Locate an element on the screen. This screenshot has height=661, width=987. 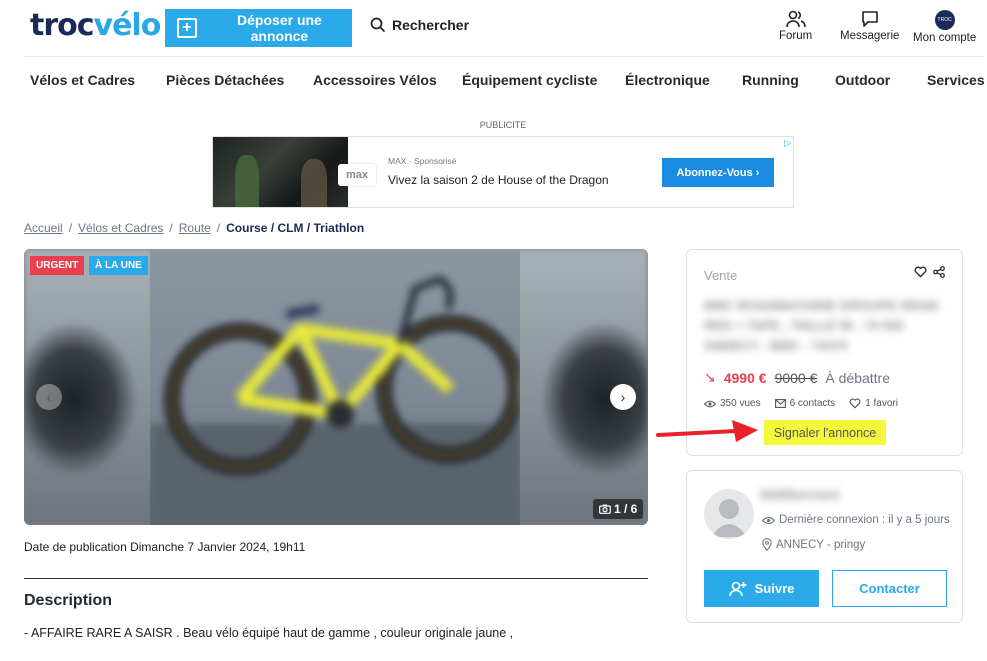
users-icon is located at coordinates (795, 19).